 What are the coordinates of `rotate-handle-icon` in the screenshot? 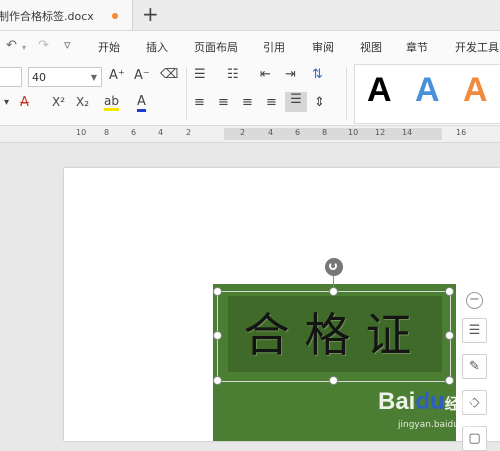 It's located at (334, 267).